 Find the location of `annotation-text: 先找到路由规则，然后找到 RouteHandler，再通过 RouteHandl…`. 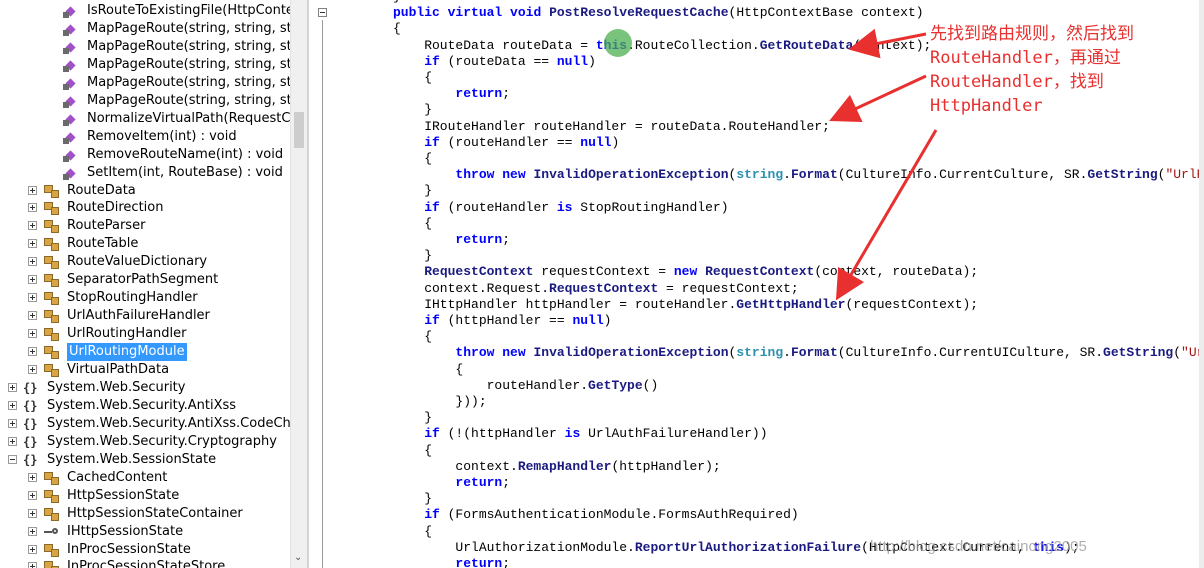

annotation-text: 先找到路由规则，然后找到 RouteHandler，再通过 RouteHandl… is located at coordinates (1065, 70).